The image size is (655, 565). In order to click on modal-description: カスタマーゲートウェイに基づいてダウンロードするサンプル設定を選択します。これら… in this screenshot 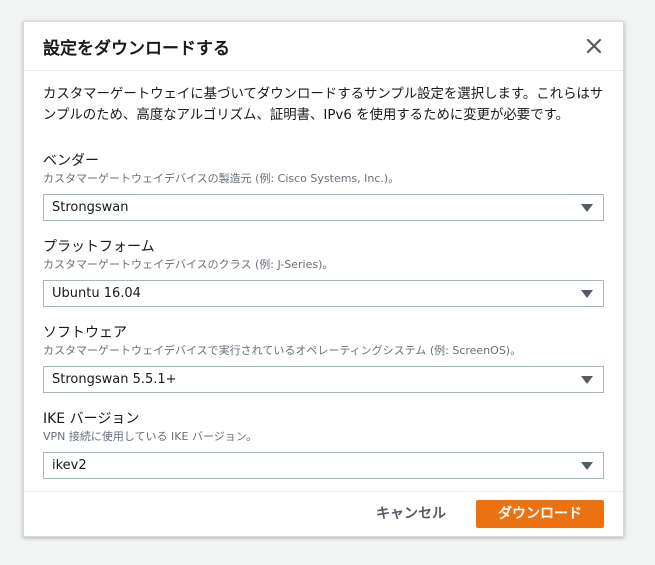, I will do `click(323, 105)`.